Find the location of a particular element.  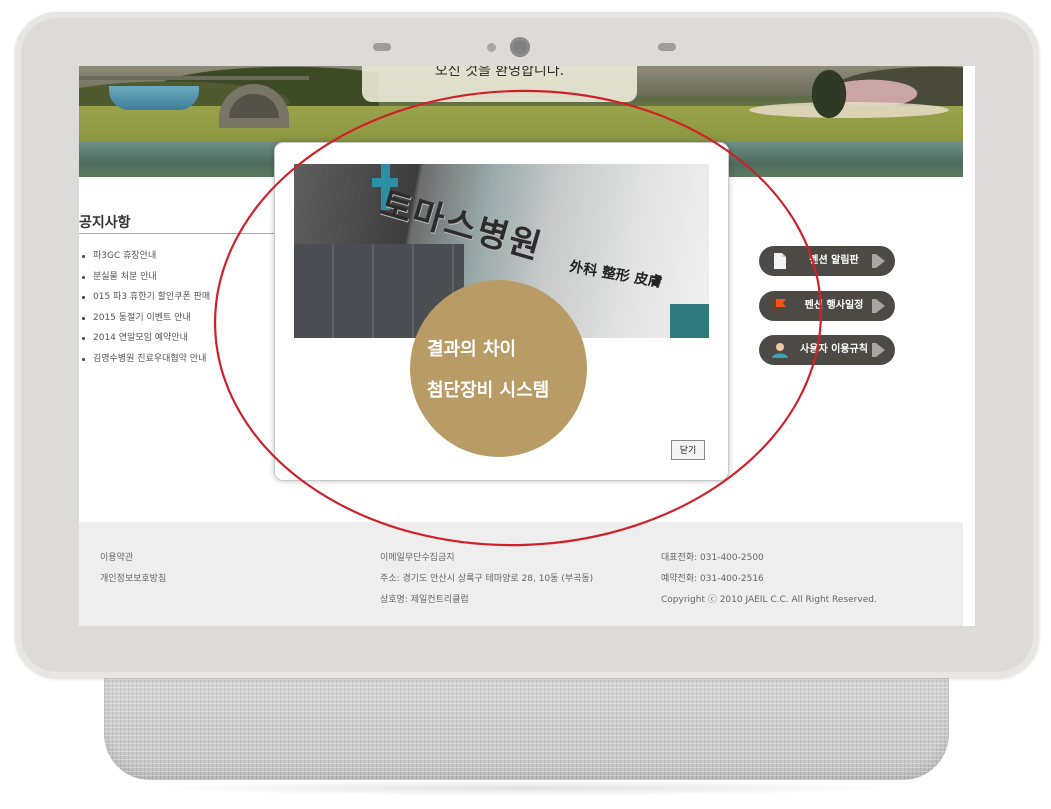

reservation-phone: 예약전화: 031-400-2516 is located at coordinates (712, 579).